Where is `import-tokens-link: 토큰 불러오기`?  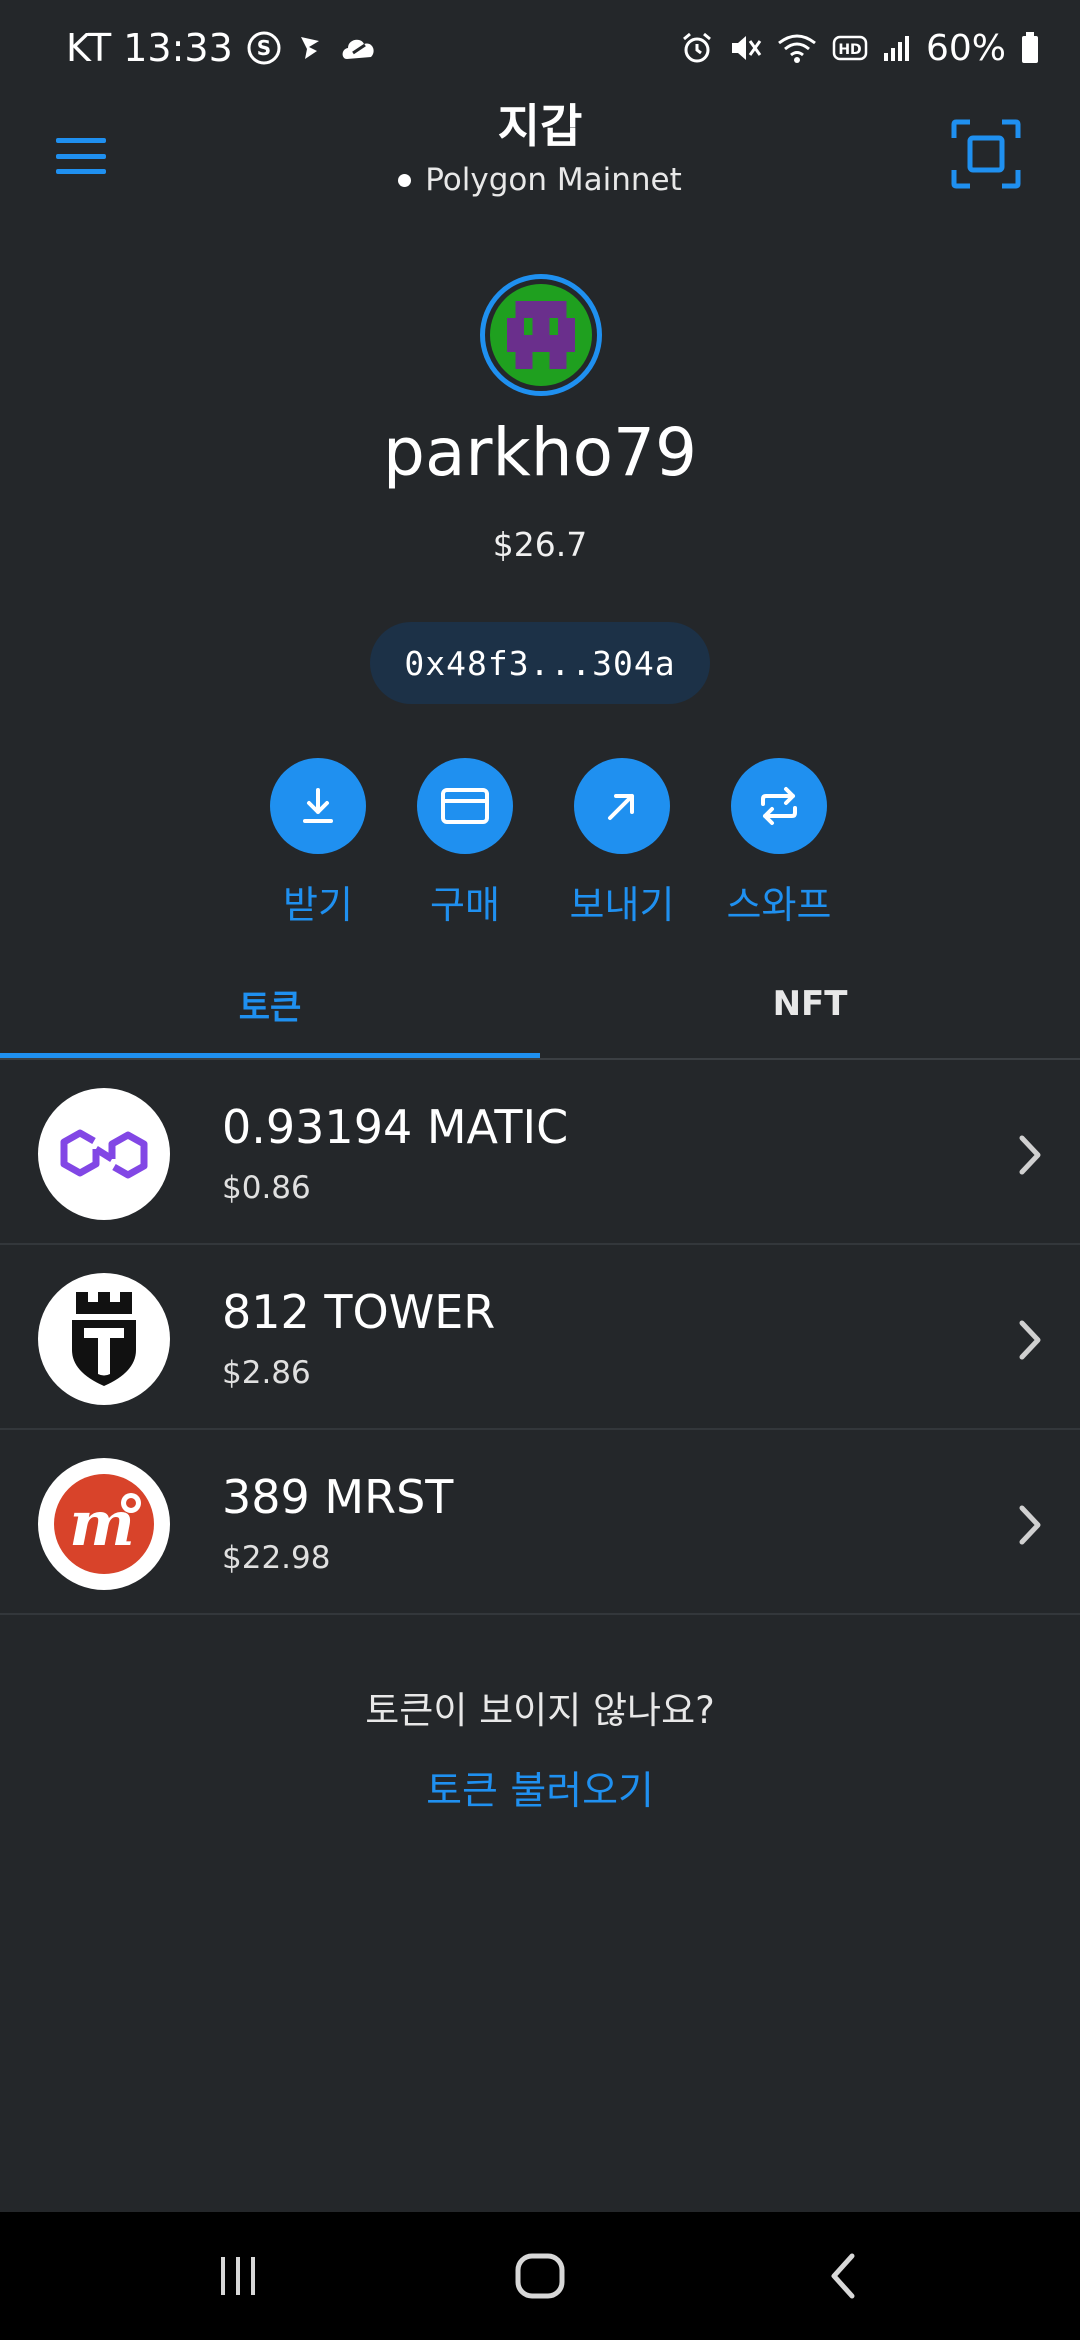 import-tokens-link: 토큰 불러오기 is located at coordinates (540, 1788).